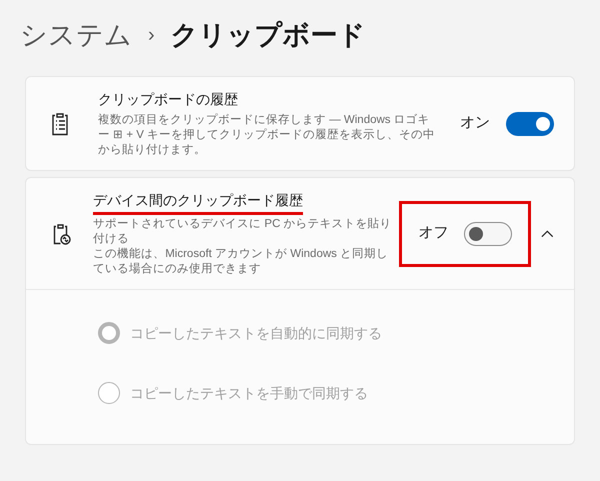  I want to click on setting-title: クリップボードの履歴, so click(168, 99).